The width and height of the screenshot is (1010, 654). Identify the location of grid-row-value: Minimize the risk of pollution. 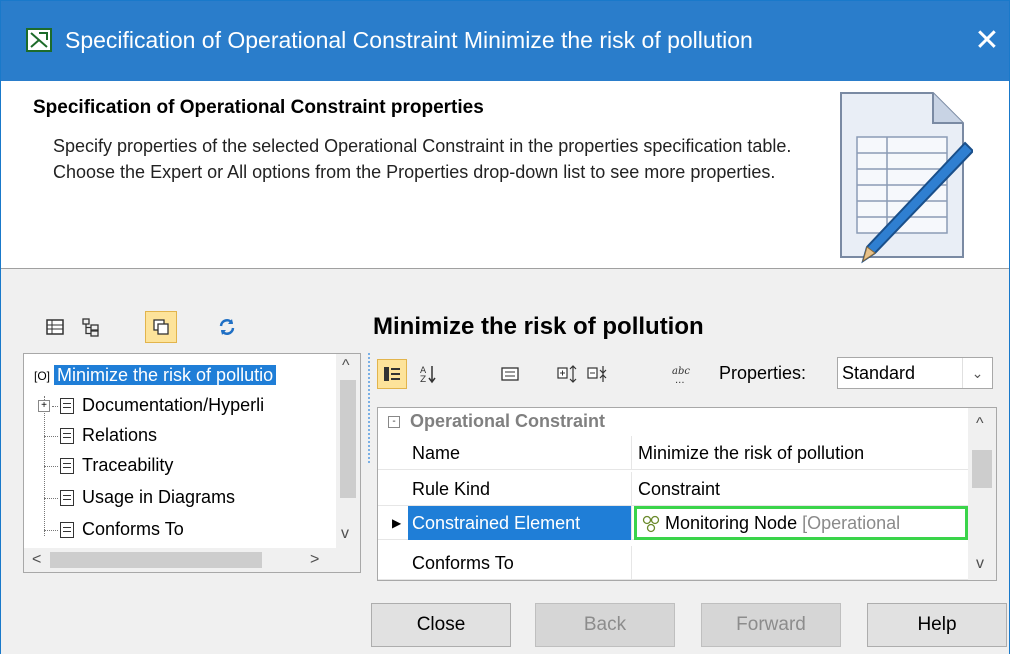
(801, 453).